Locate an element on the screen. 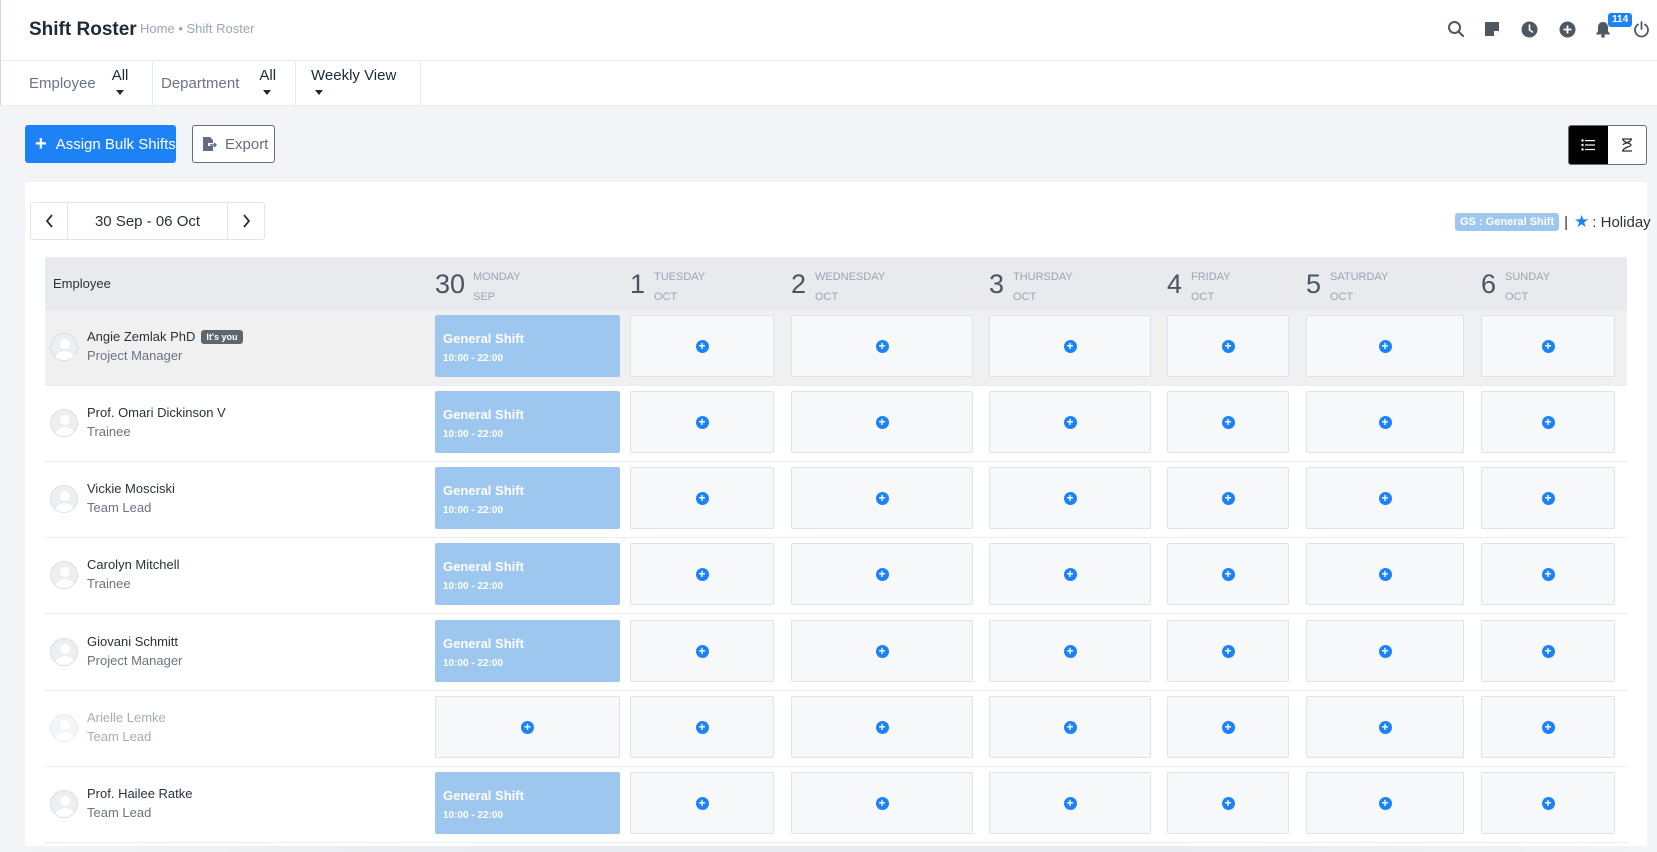 The height and width of the screenshot is (852, 1657). employee-name: Prof. Hailee Ratke is located at coordinates (140, 793).